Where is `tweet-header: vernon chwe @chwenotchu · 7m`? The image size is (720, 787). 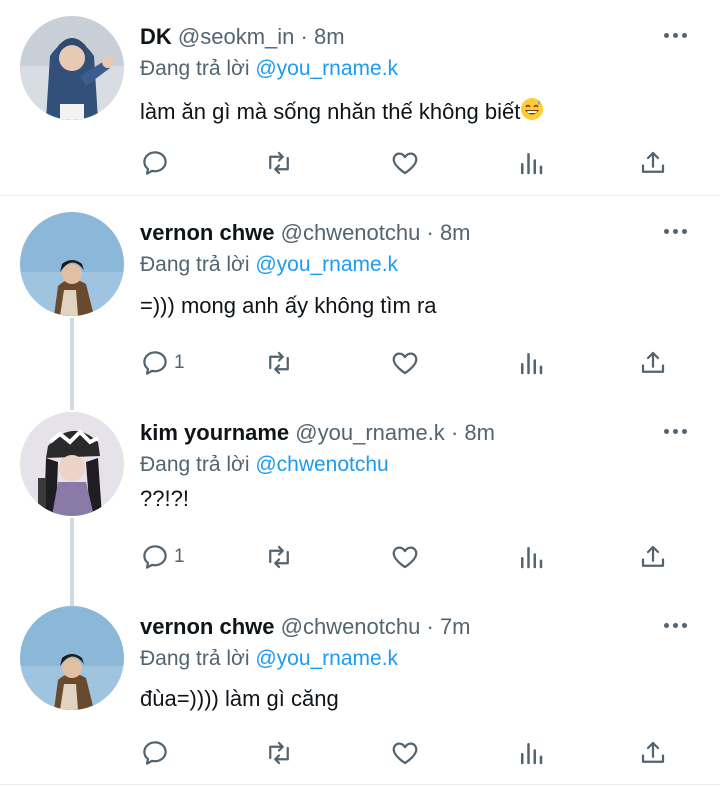
tweet-header: vernon chwe @chwenotchu · 7m is located at coordinates (305, 627).